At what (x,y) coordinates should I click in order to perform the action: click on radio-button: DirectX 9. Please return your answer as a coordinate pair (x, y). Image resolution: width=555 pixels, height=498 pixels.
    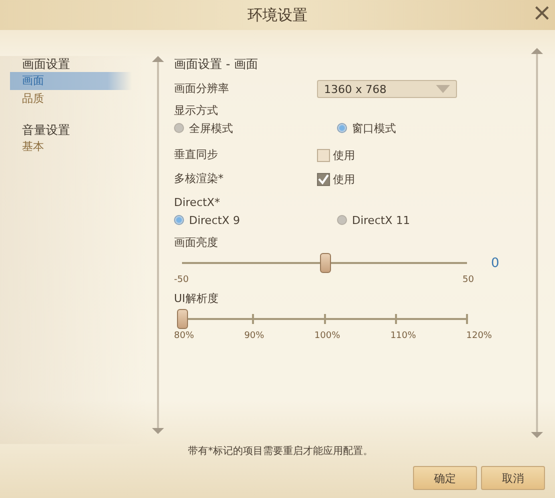
    Looking at the image, I should click on (255, 220).